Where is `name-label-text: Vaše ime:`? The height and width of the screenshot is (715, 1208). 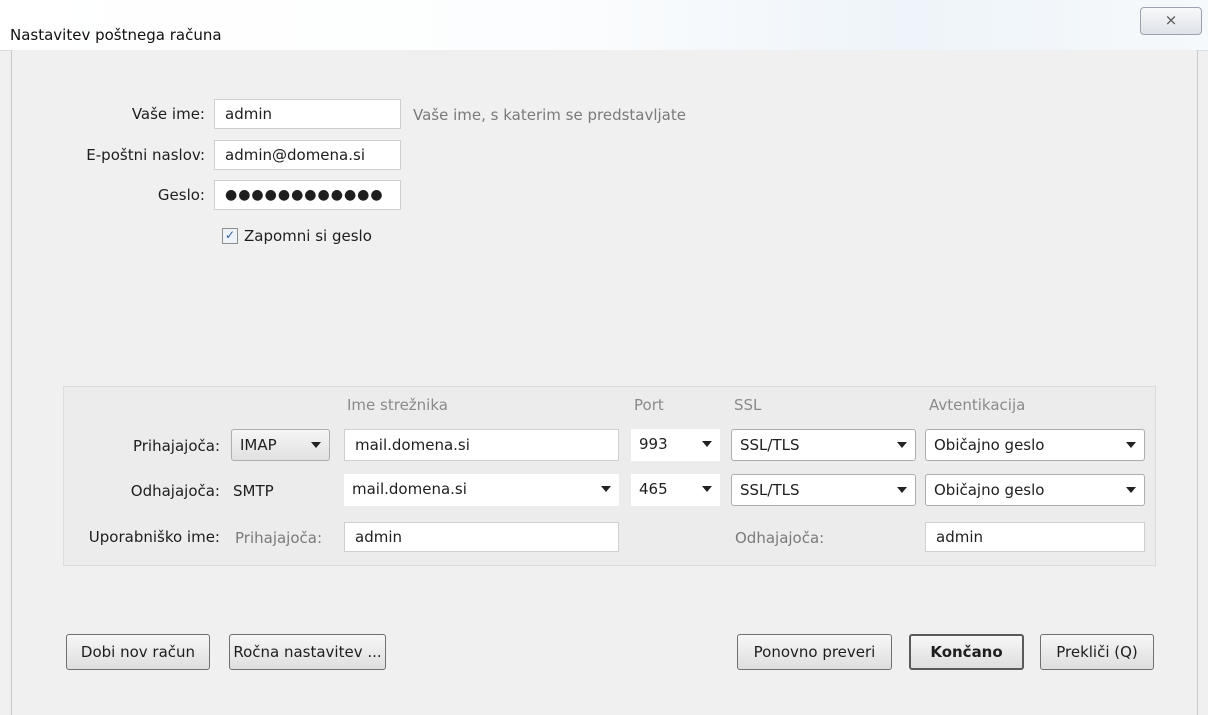 name-label-text: Vaše ime: is located at coordinates (168, 114).